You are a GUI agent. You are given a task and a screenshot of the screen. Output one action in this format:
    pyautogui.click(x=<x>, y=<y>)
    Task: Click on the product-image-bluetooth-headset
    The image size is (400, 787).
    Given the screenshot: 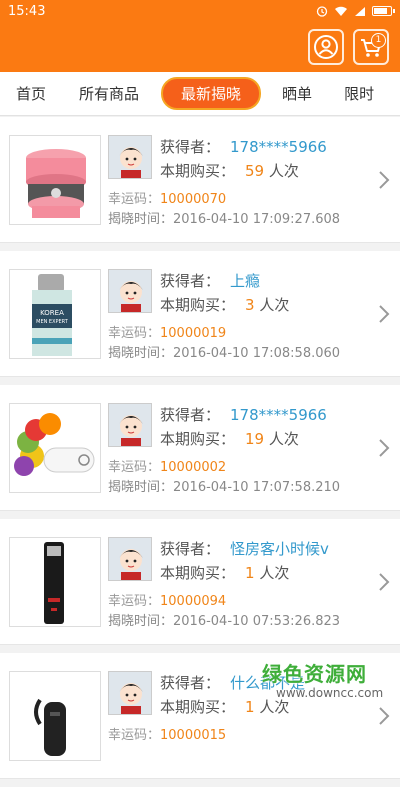 What is the action you would take?
    pyautogui.click(x=55, y=716)
    